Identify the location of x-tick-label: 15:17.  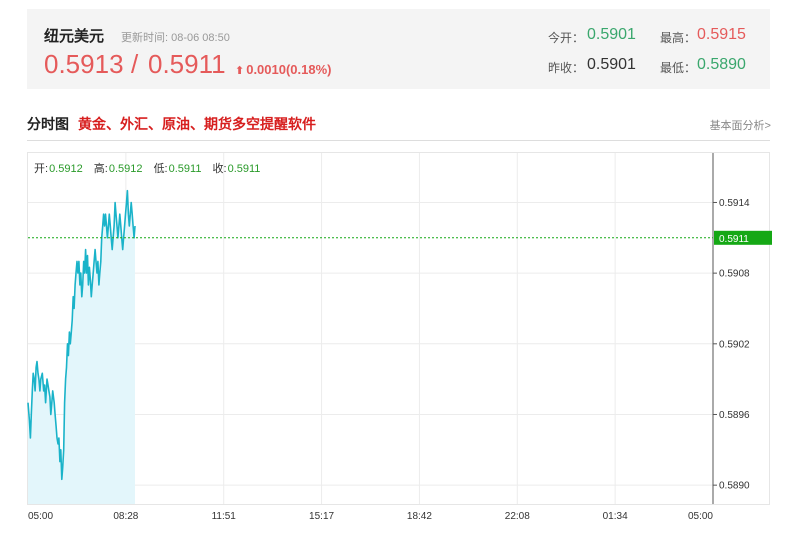
(321, 516).